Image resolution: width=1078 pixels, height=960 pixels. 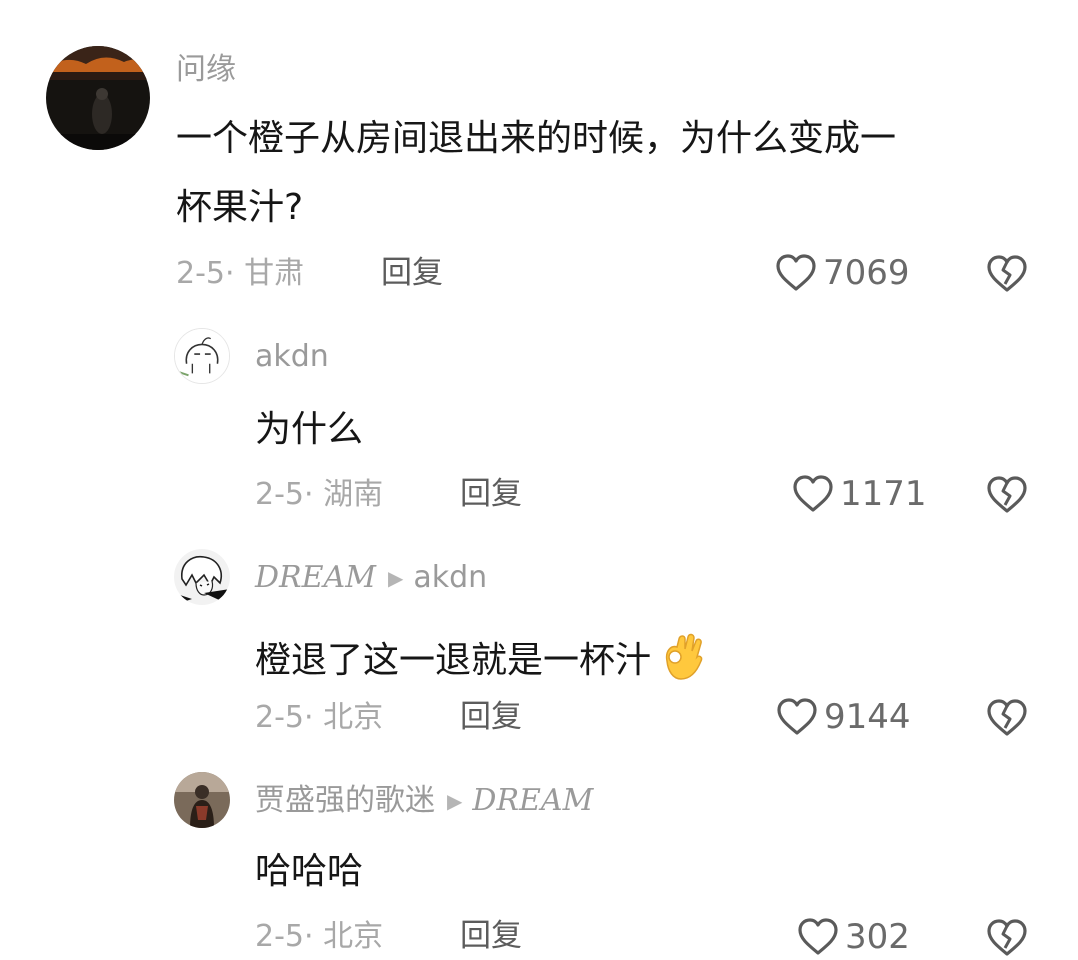 I want to click on reply-to-username: DREAM, so click(x=532, y=800).